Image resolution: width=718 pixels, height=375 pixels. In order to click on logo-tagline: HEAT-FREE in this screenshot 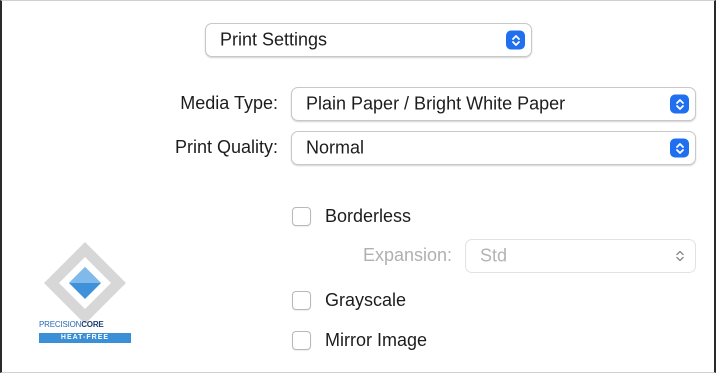, I will do `click(85, 338)`.